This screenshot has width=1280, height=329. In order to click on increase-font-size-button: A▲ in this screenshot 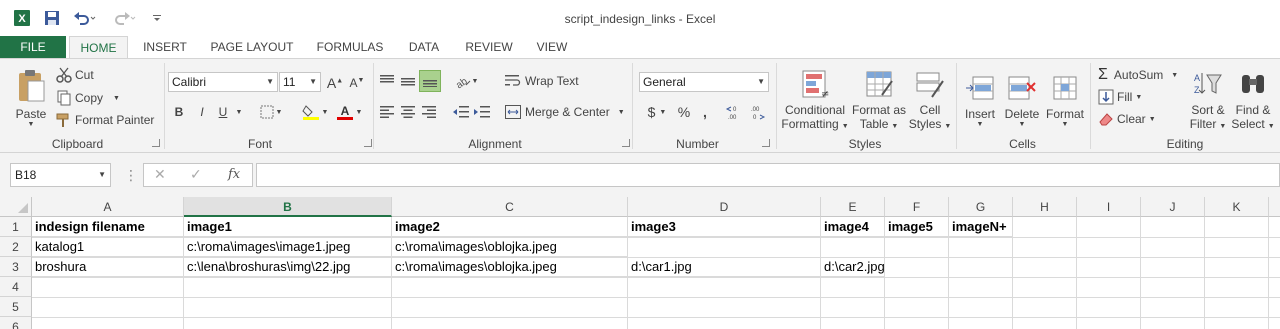, I will do `click(335, 83)`.